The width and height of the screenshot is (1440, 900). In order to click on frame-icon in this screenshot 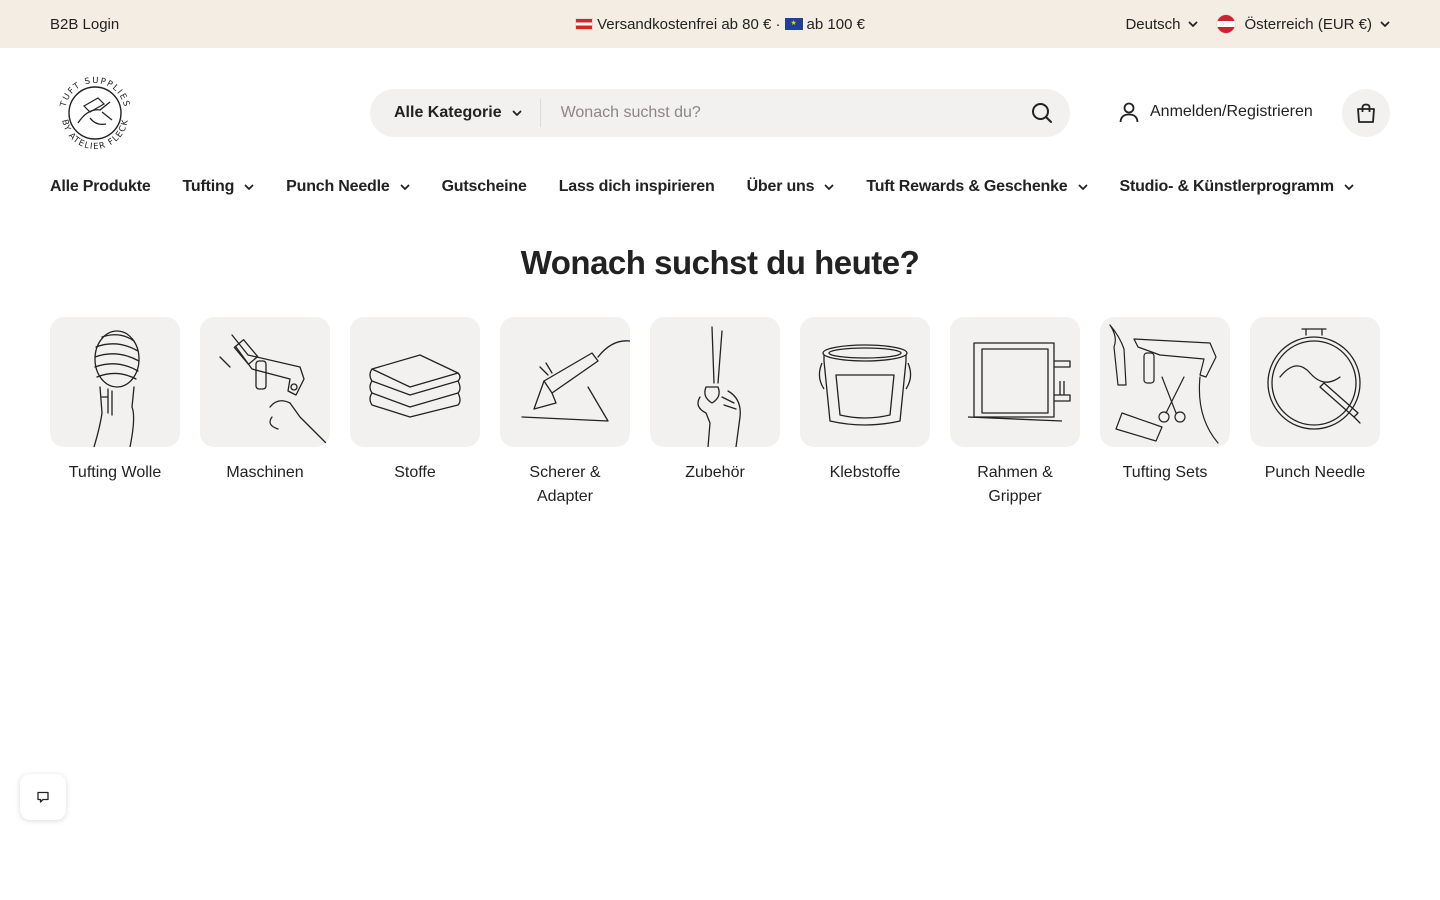, I will do `click(1019, 382)`.